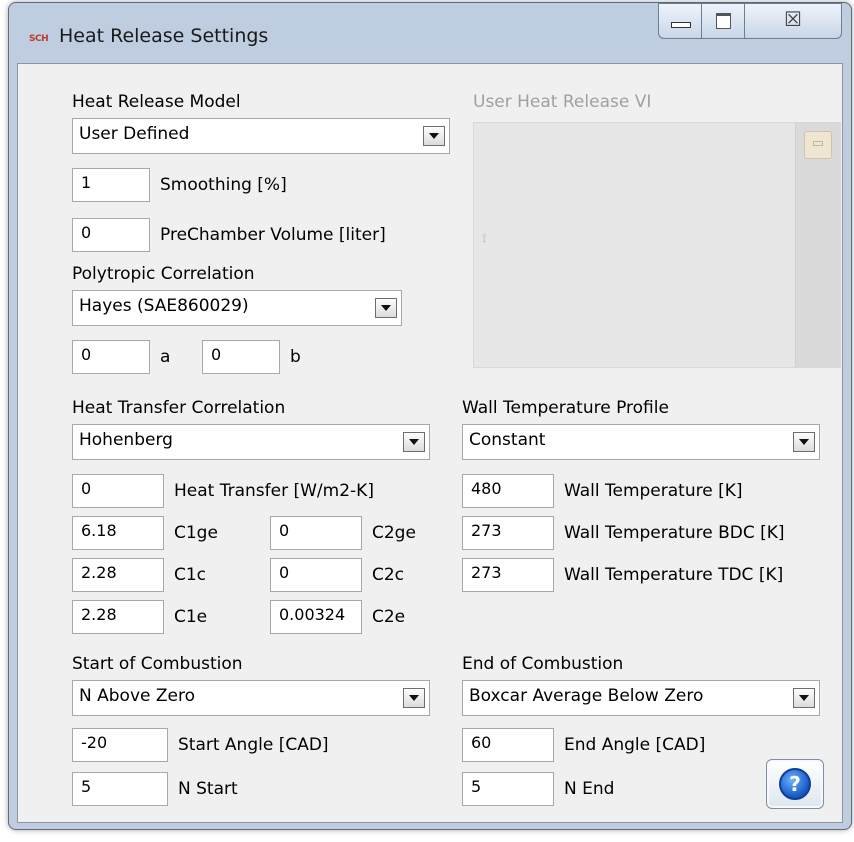  I want to click on start-angle-input: -20, so click(120, 745).